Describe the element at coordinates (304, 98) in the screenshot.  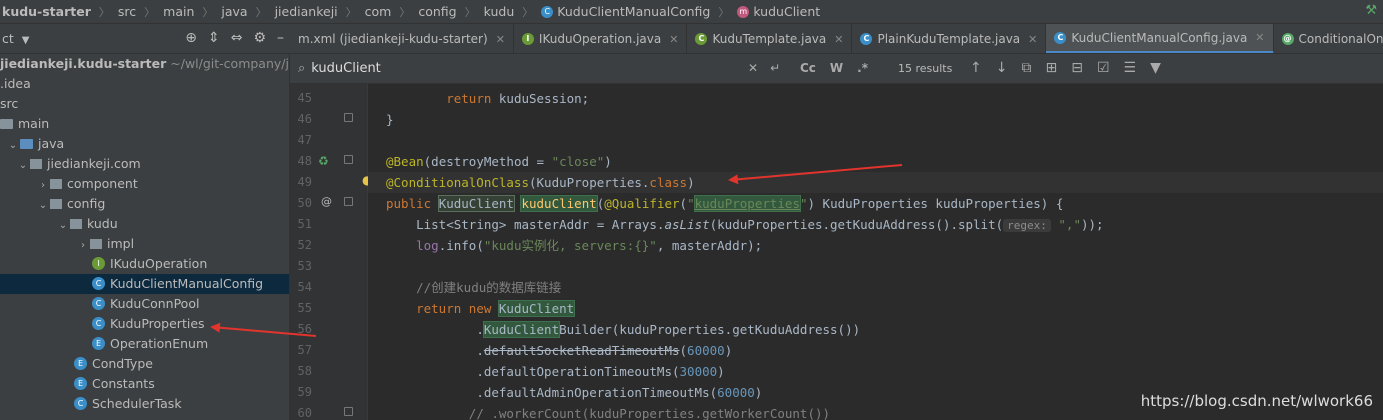
I see `line-number: 45` at that location.